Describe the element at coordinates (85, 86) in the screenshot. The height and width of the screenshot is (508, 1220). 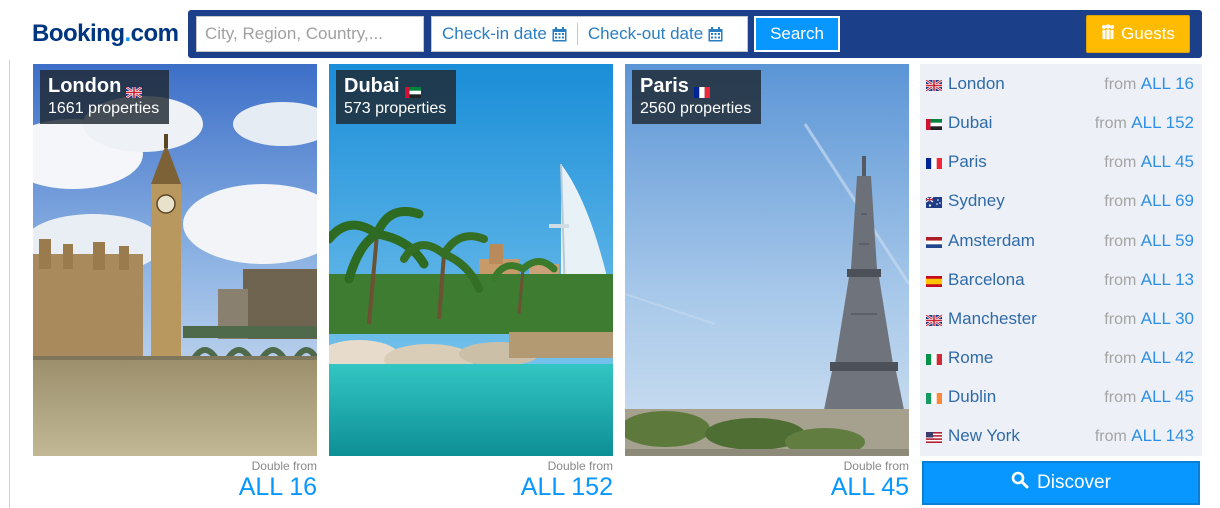
I see `card-city-name: London` at that location.